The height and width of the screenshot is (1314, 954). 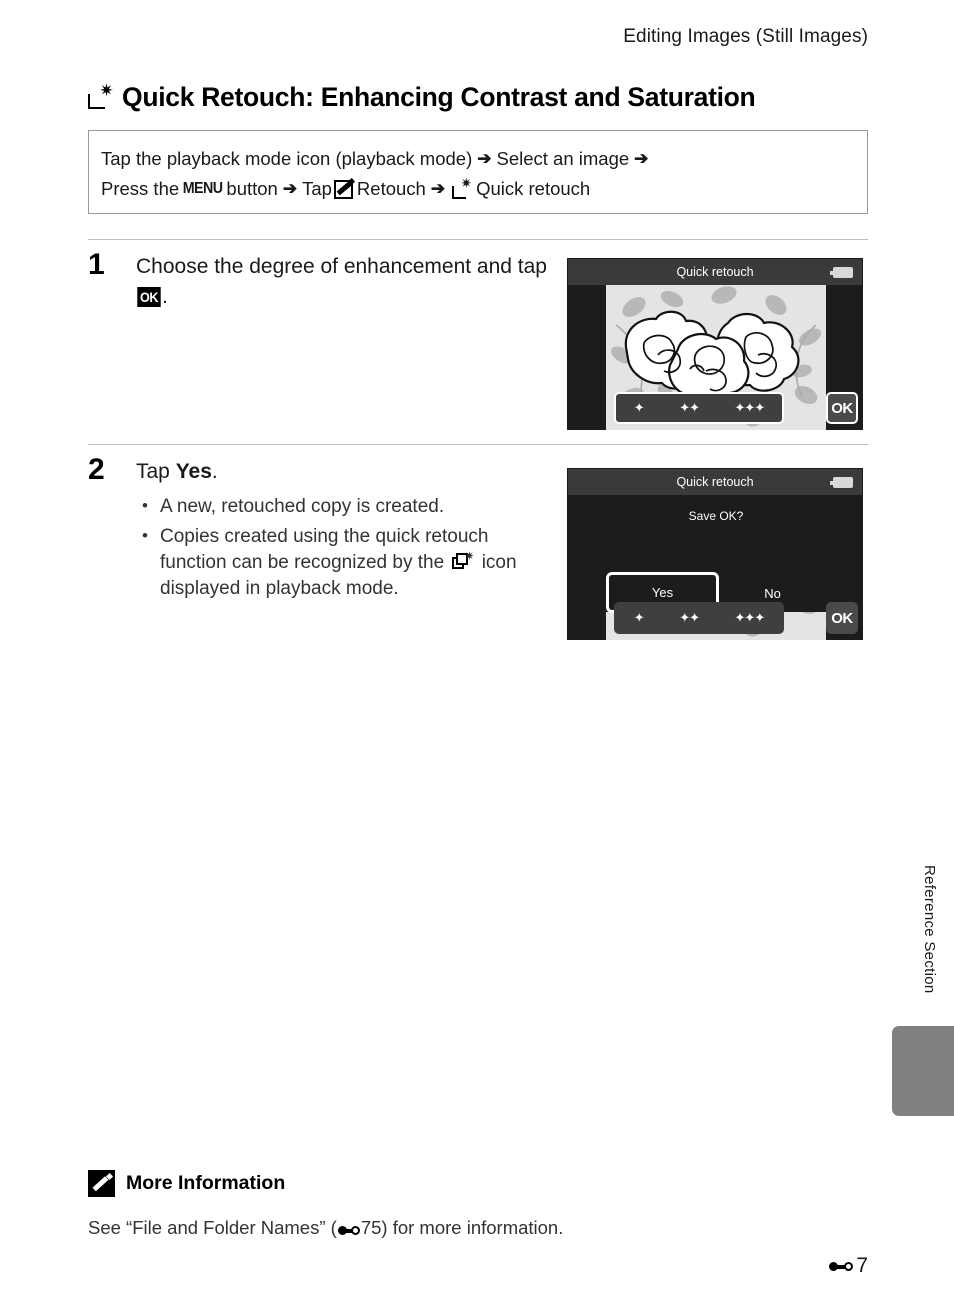 What do you see at coordinates (463, 560) in the screenshot?
I see `retouched-copy-icon: ✷` at bounding box center [463, 560].